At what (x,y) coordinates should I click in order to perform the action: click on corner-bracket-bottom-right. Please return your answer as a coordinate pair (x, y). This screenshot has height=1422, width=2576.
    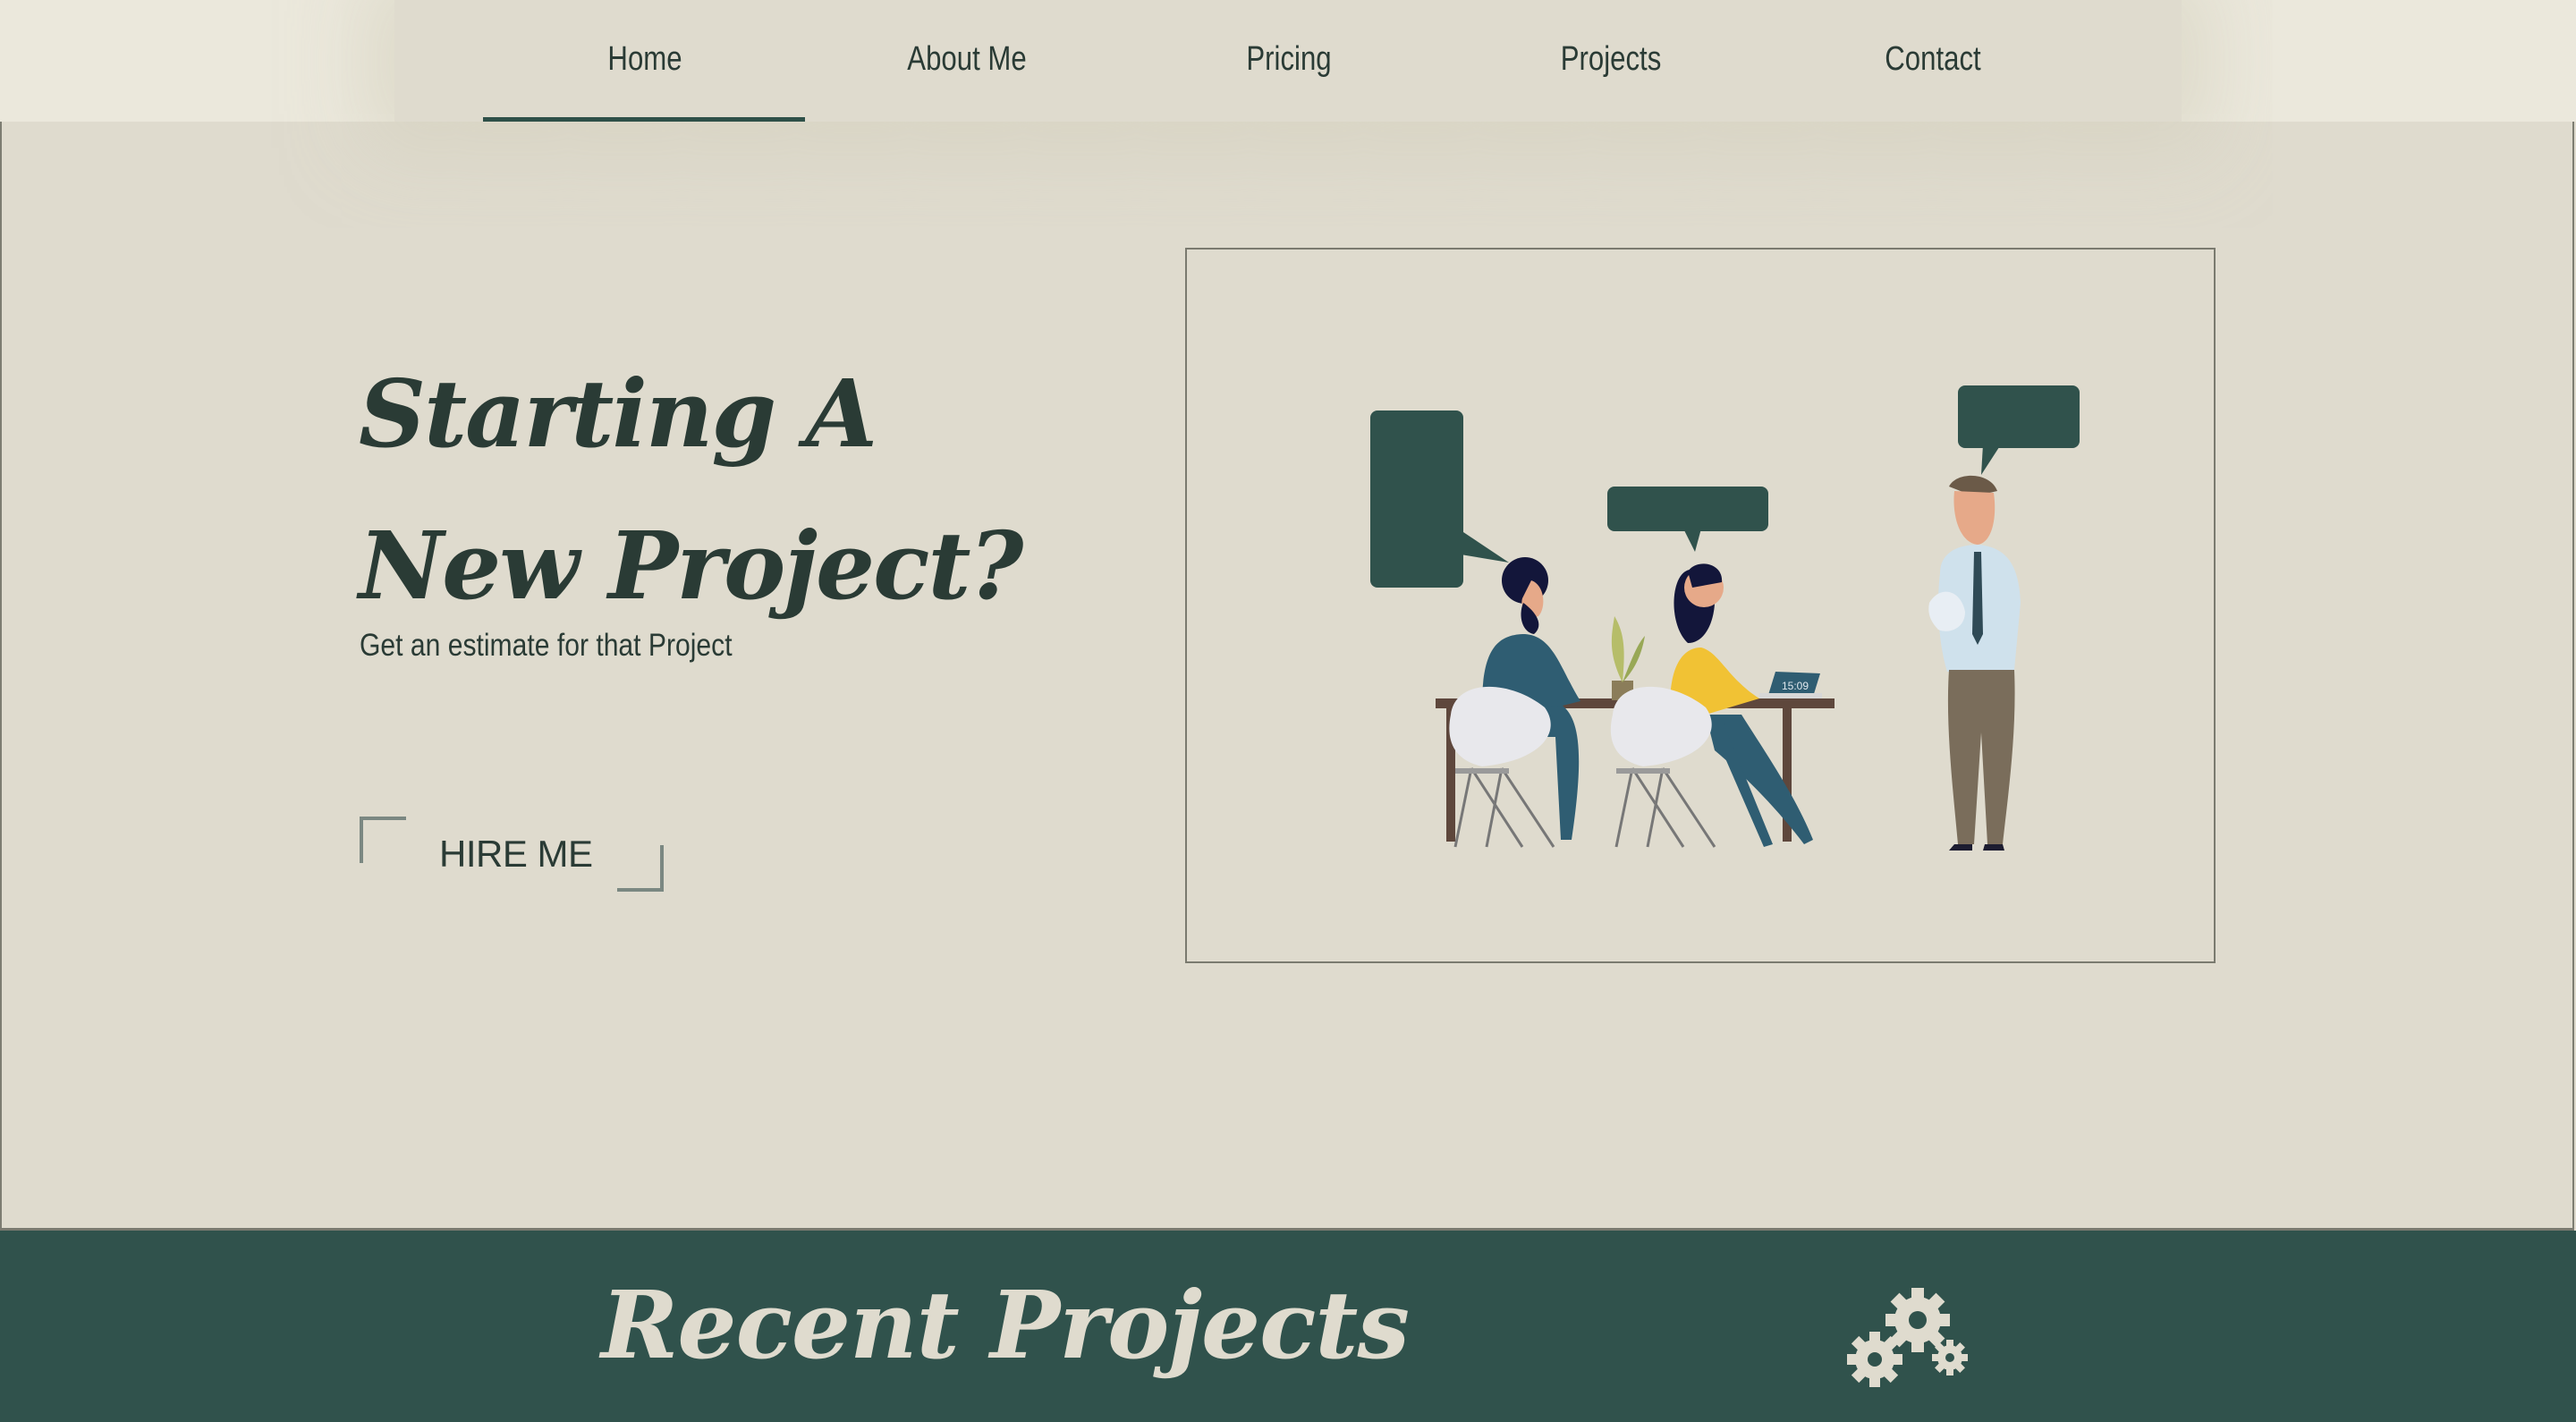
    Looking at the image, I should click on (640, 868).